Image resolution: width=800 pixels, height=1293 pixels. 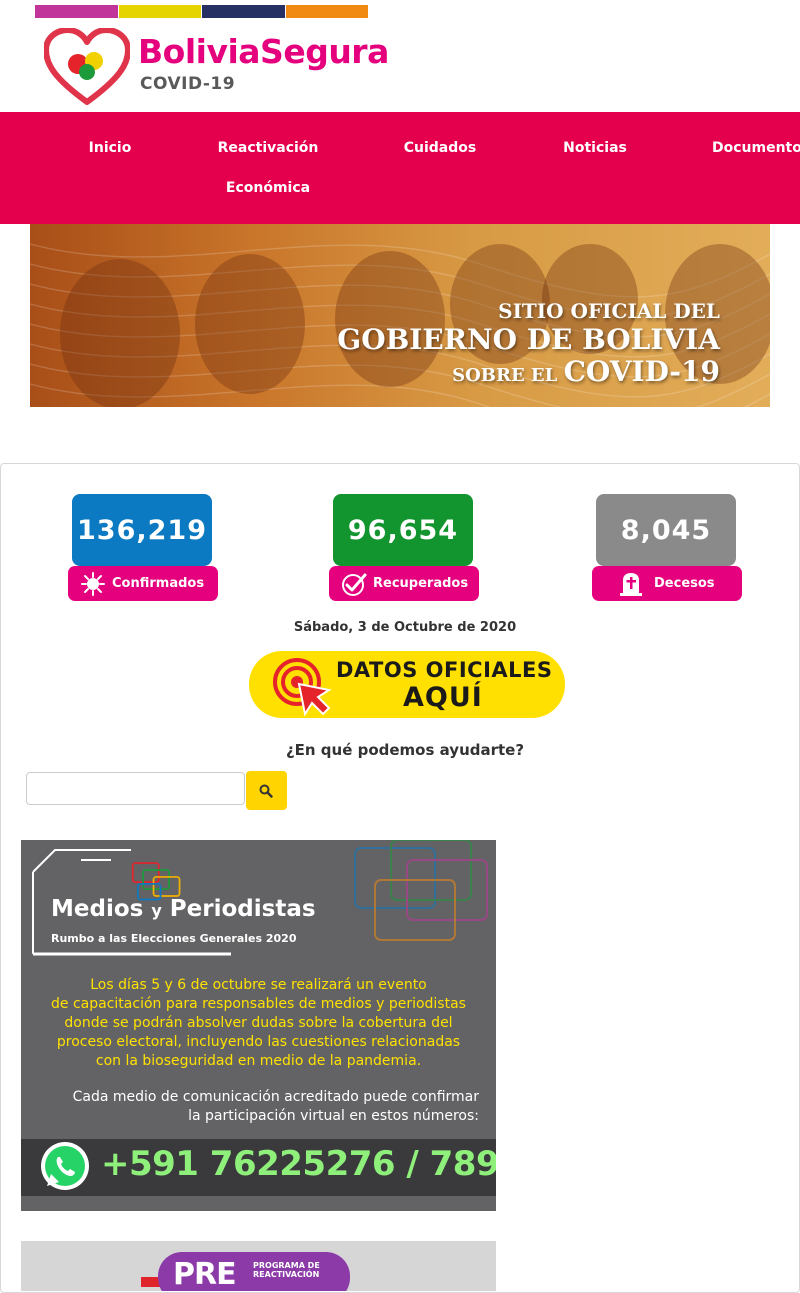 What do you see at coordinates (505, 375) in the screenshot?
I see `hero-line3-prefix: SOBRE EL` at bounding box center [505, 375].